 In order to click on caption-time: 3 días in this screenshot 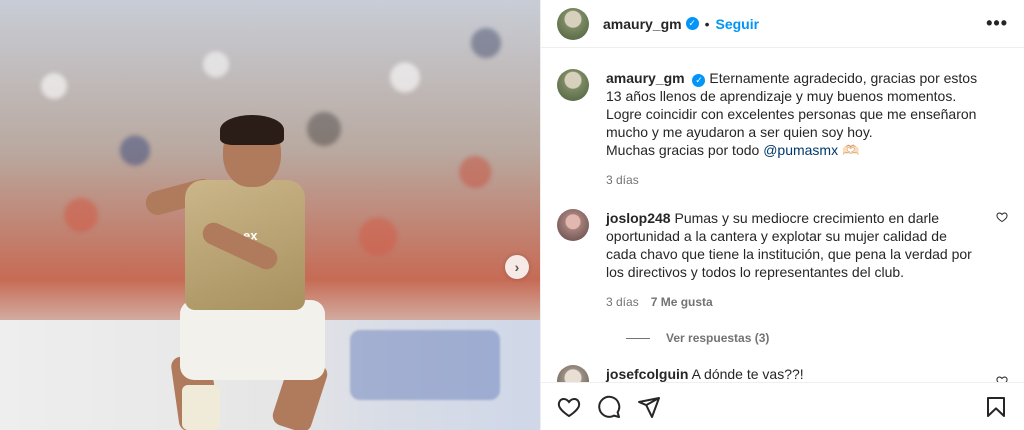, I will do `click(622, 180)`.